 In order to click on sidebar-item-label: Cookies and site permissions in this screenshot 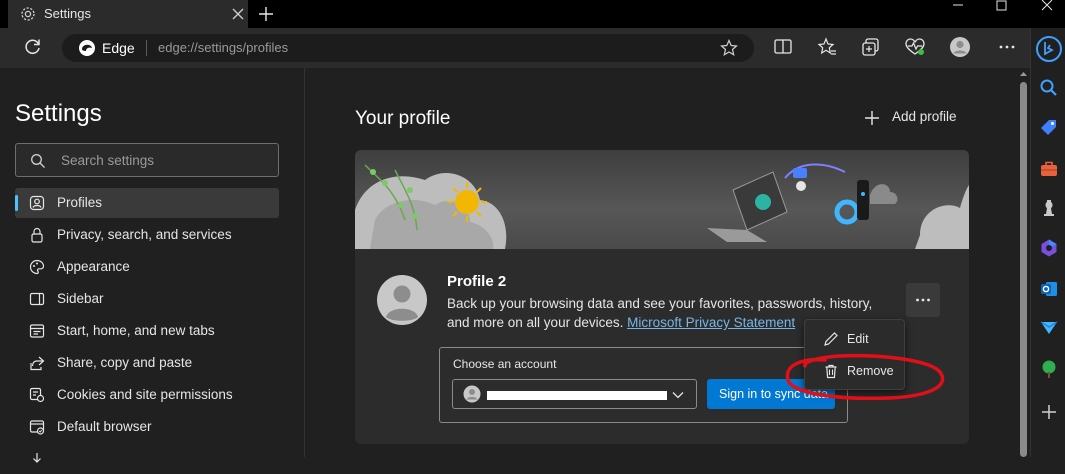, I will do `click(145, 394)`.